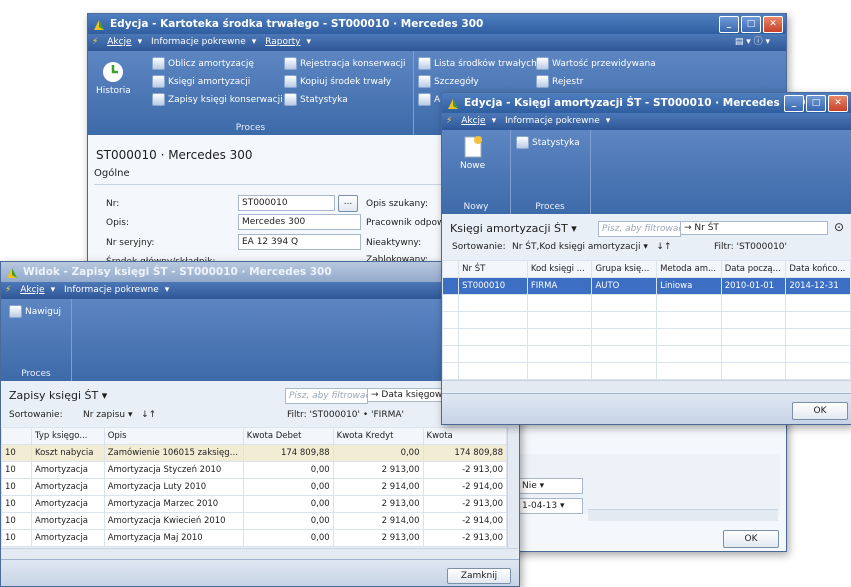 This screenshot has width=851, height=587. What do you see at coordinates (639, 229) in the screenshot?
I see `books-filter-input: Pisz, aby filtrować` at bounding box center [639, 229].